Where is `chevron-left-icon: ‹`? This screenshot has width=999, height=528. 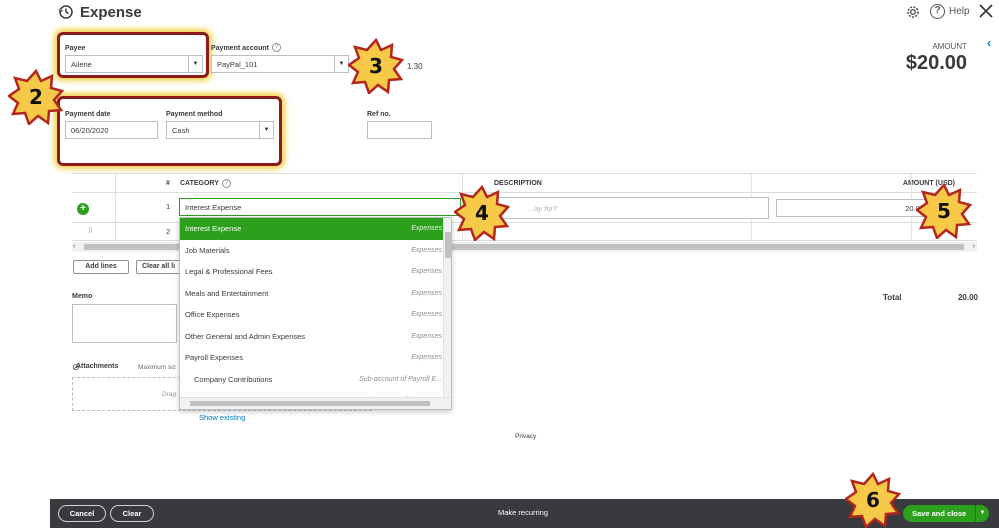 chevron-left-icon: ‹ is located at coordinates (989, 43).